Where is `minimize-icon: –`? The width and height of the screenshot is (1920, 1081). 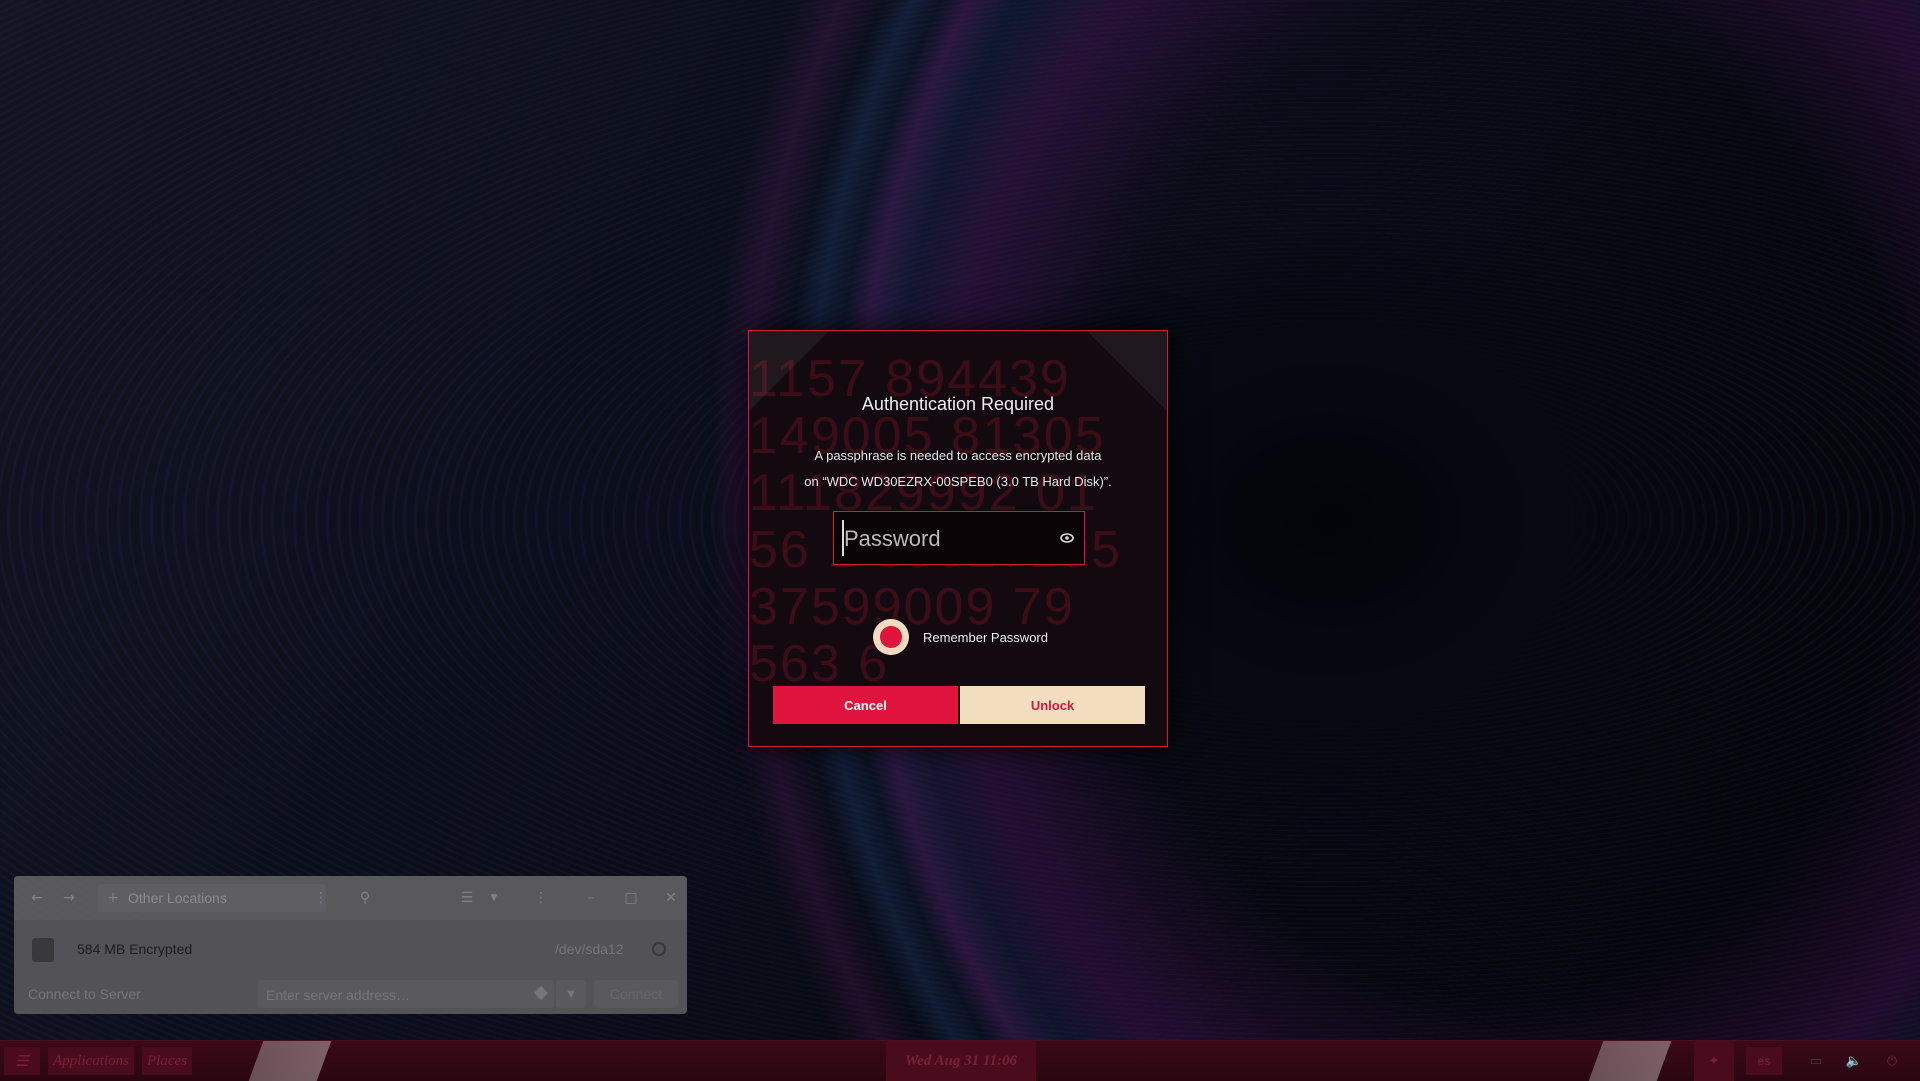 minimize-icon: – is located at coordinates (591, 898).